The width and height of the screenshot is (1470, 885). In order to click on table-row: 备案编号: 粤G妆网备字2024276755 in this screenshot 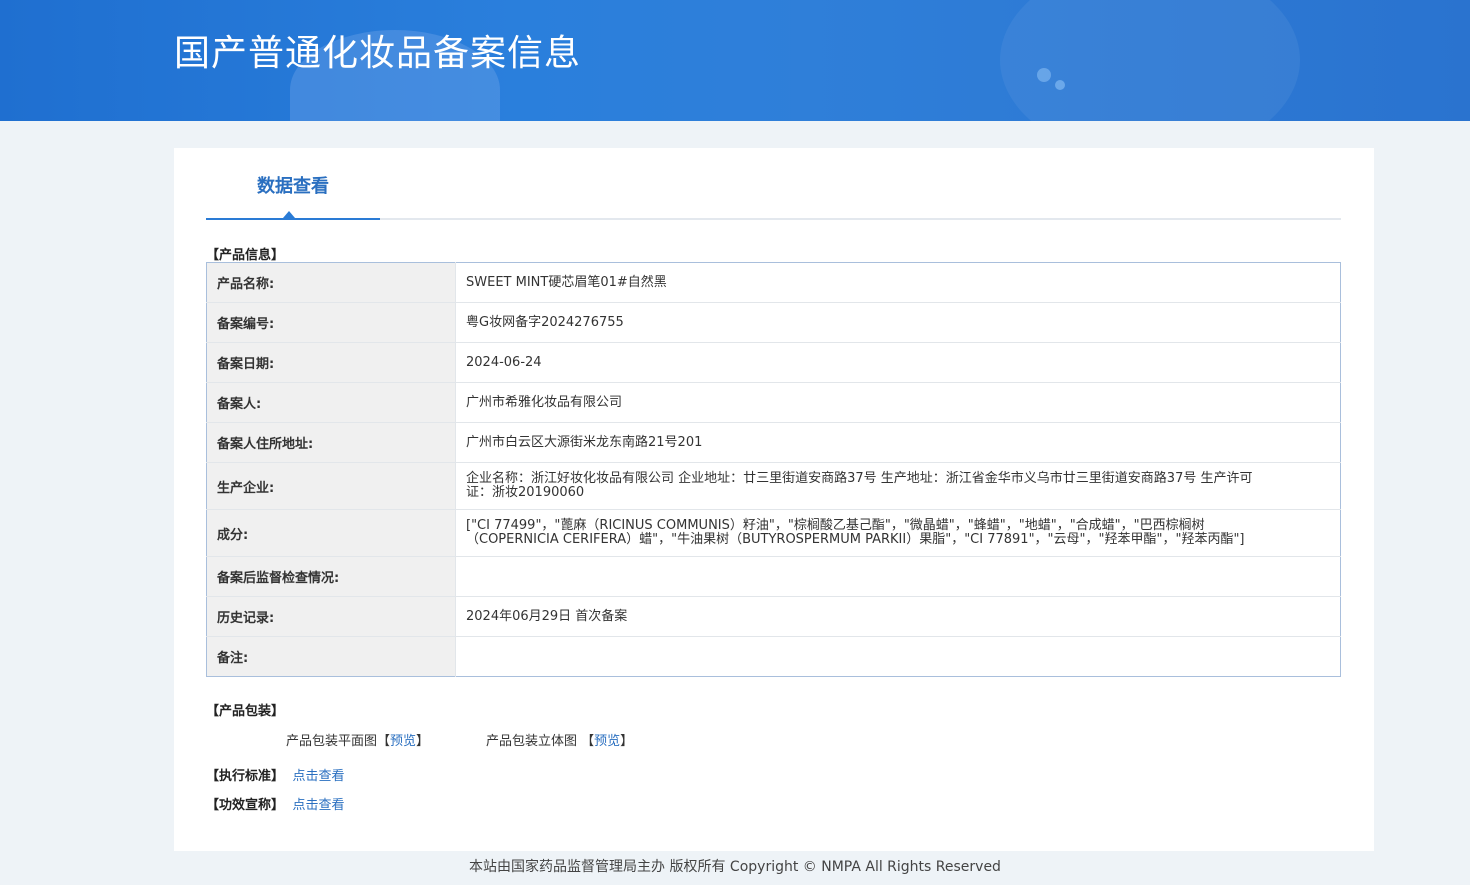, I will do `click(773, 322)`.